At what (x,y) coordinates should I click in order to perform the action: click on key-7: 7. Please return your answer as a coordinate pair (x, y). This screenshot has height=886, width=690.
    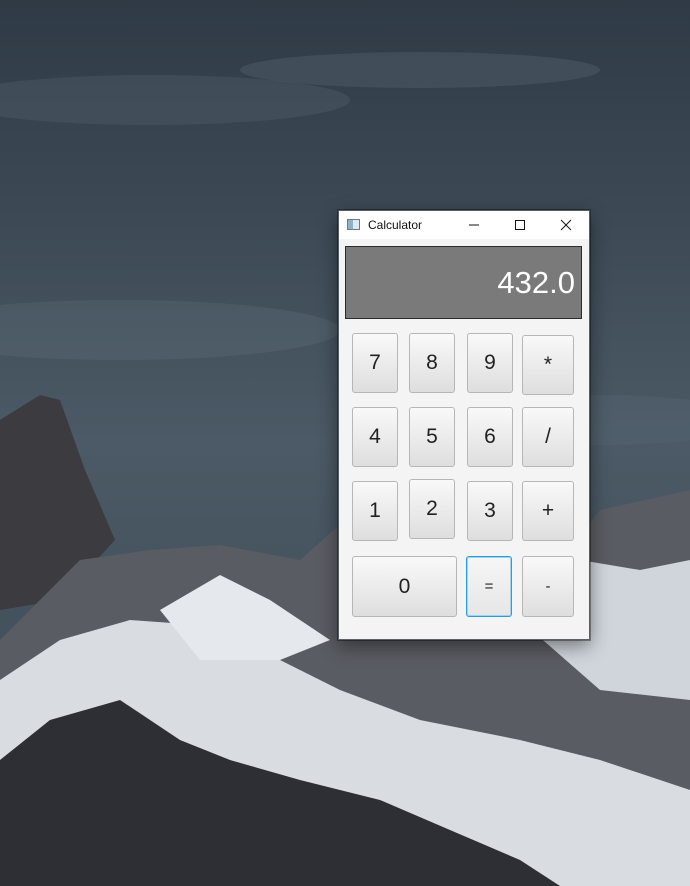
    Looking at the image, I should click on (375, 363).